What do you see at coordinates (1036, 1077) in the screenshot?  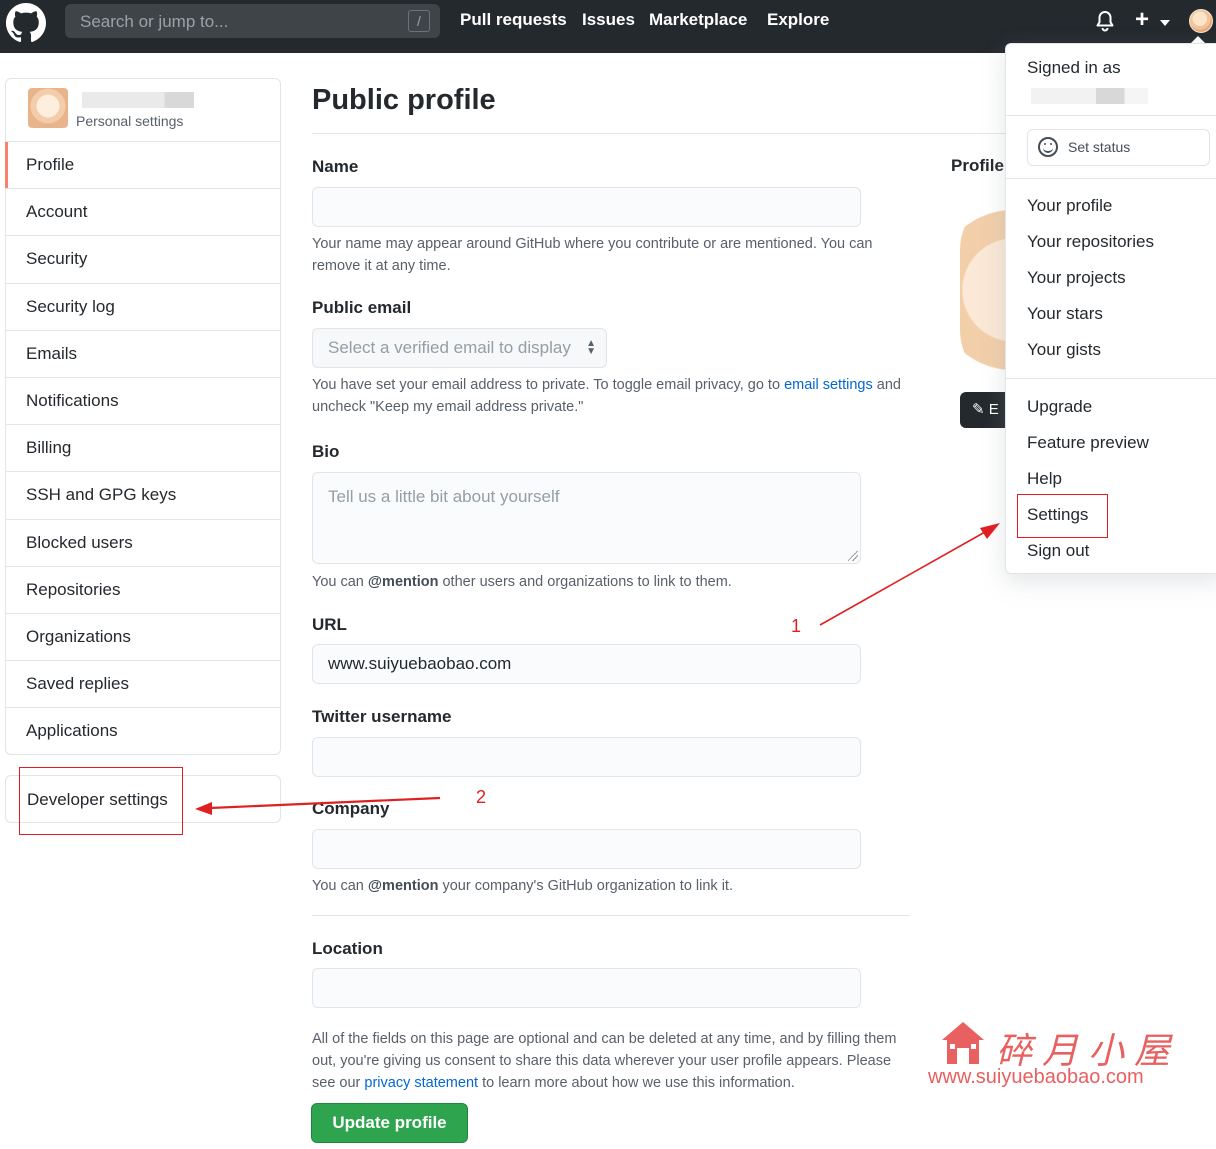 I see `watermark-url: www.suiyuebaobao.com` at bounding box center [1036, 1077].